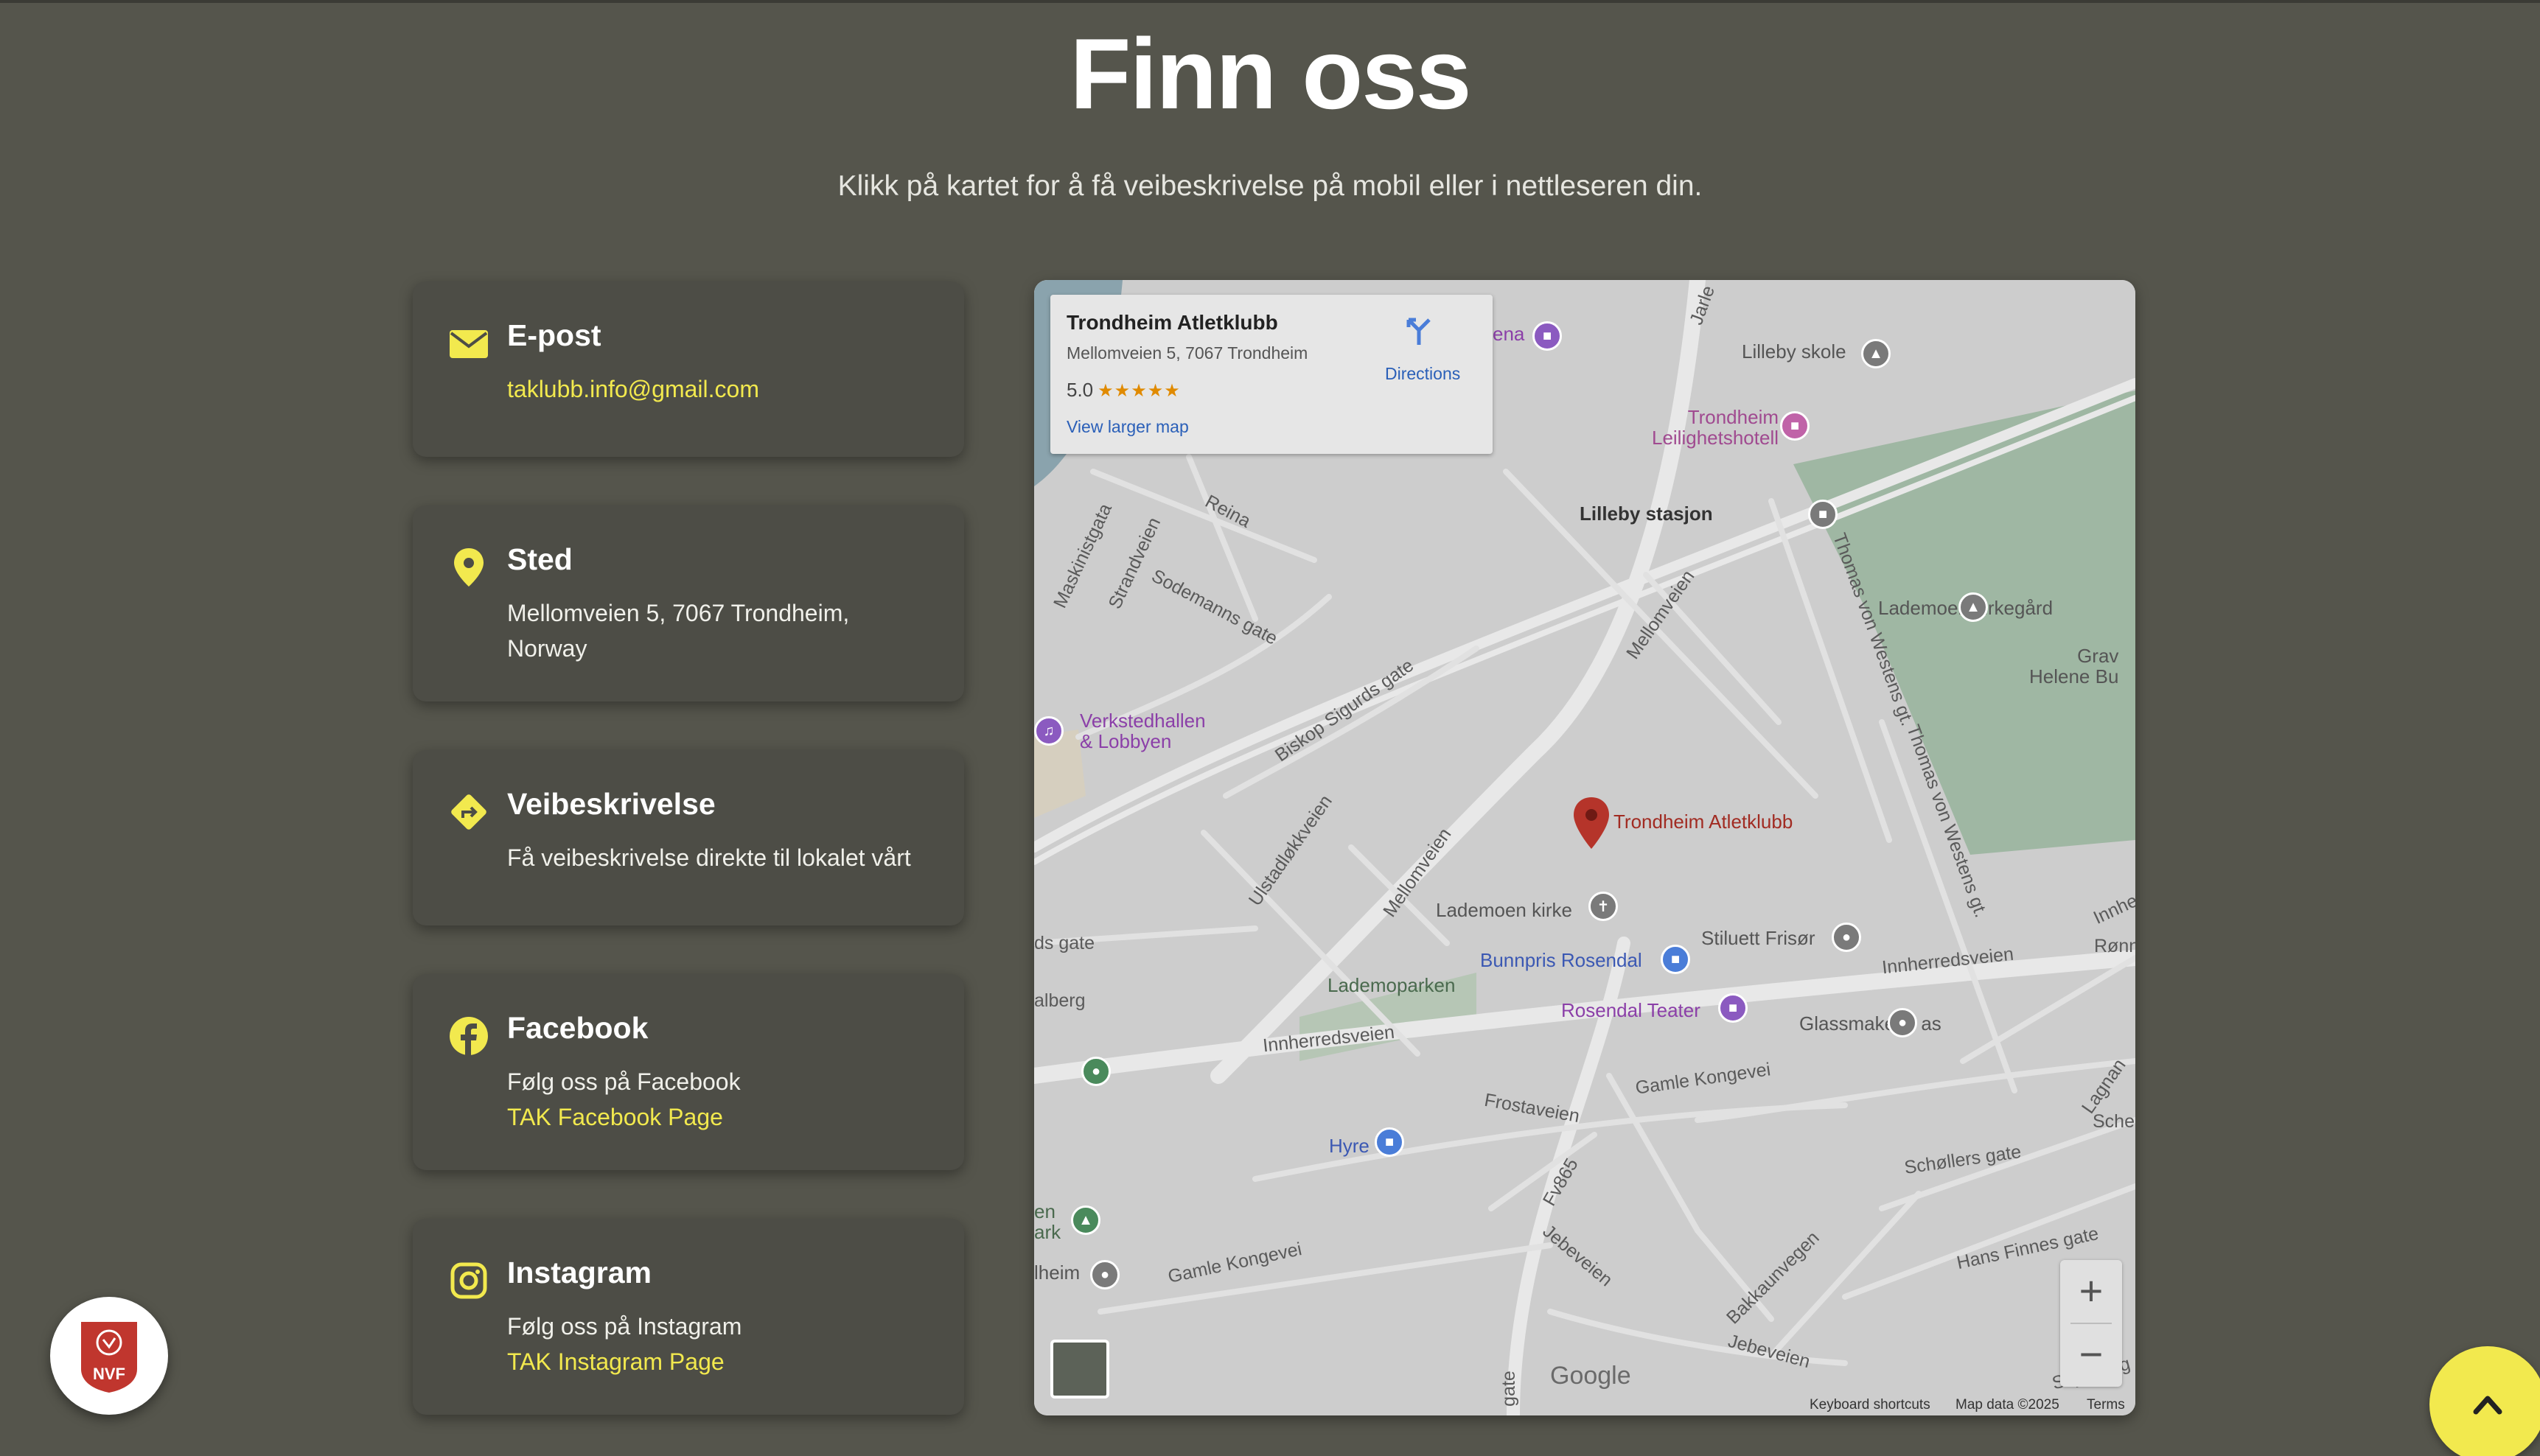  Describe the element at coordinates (1504, 910) in the screenshot. I see `map-label-lademoen-kirke: Lademoen kirke` at that location.